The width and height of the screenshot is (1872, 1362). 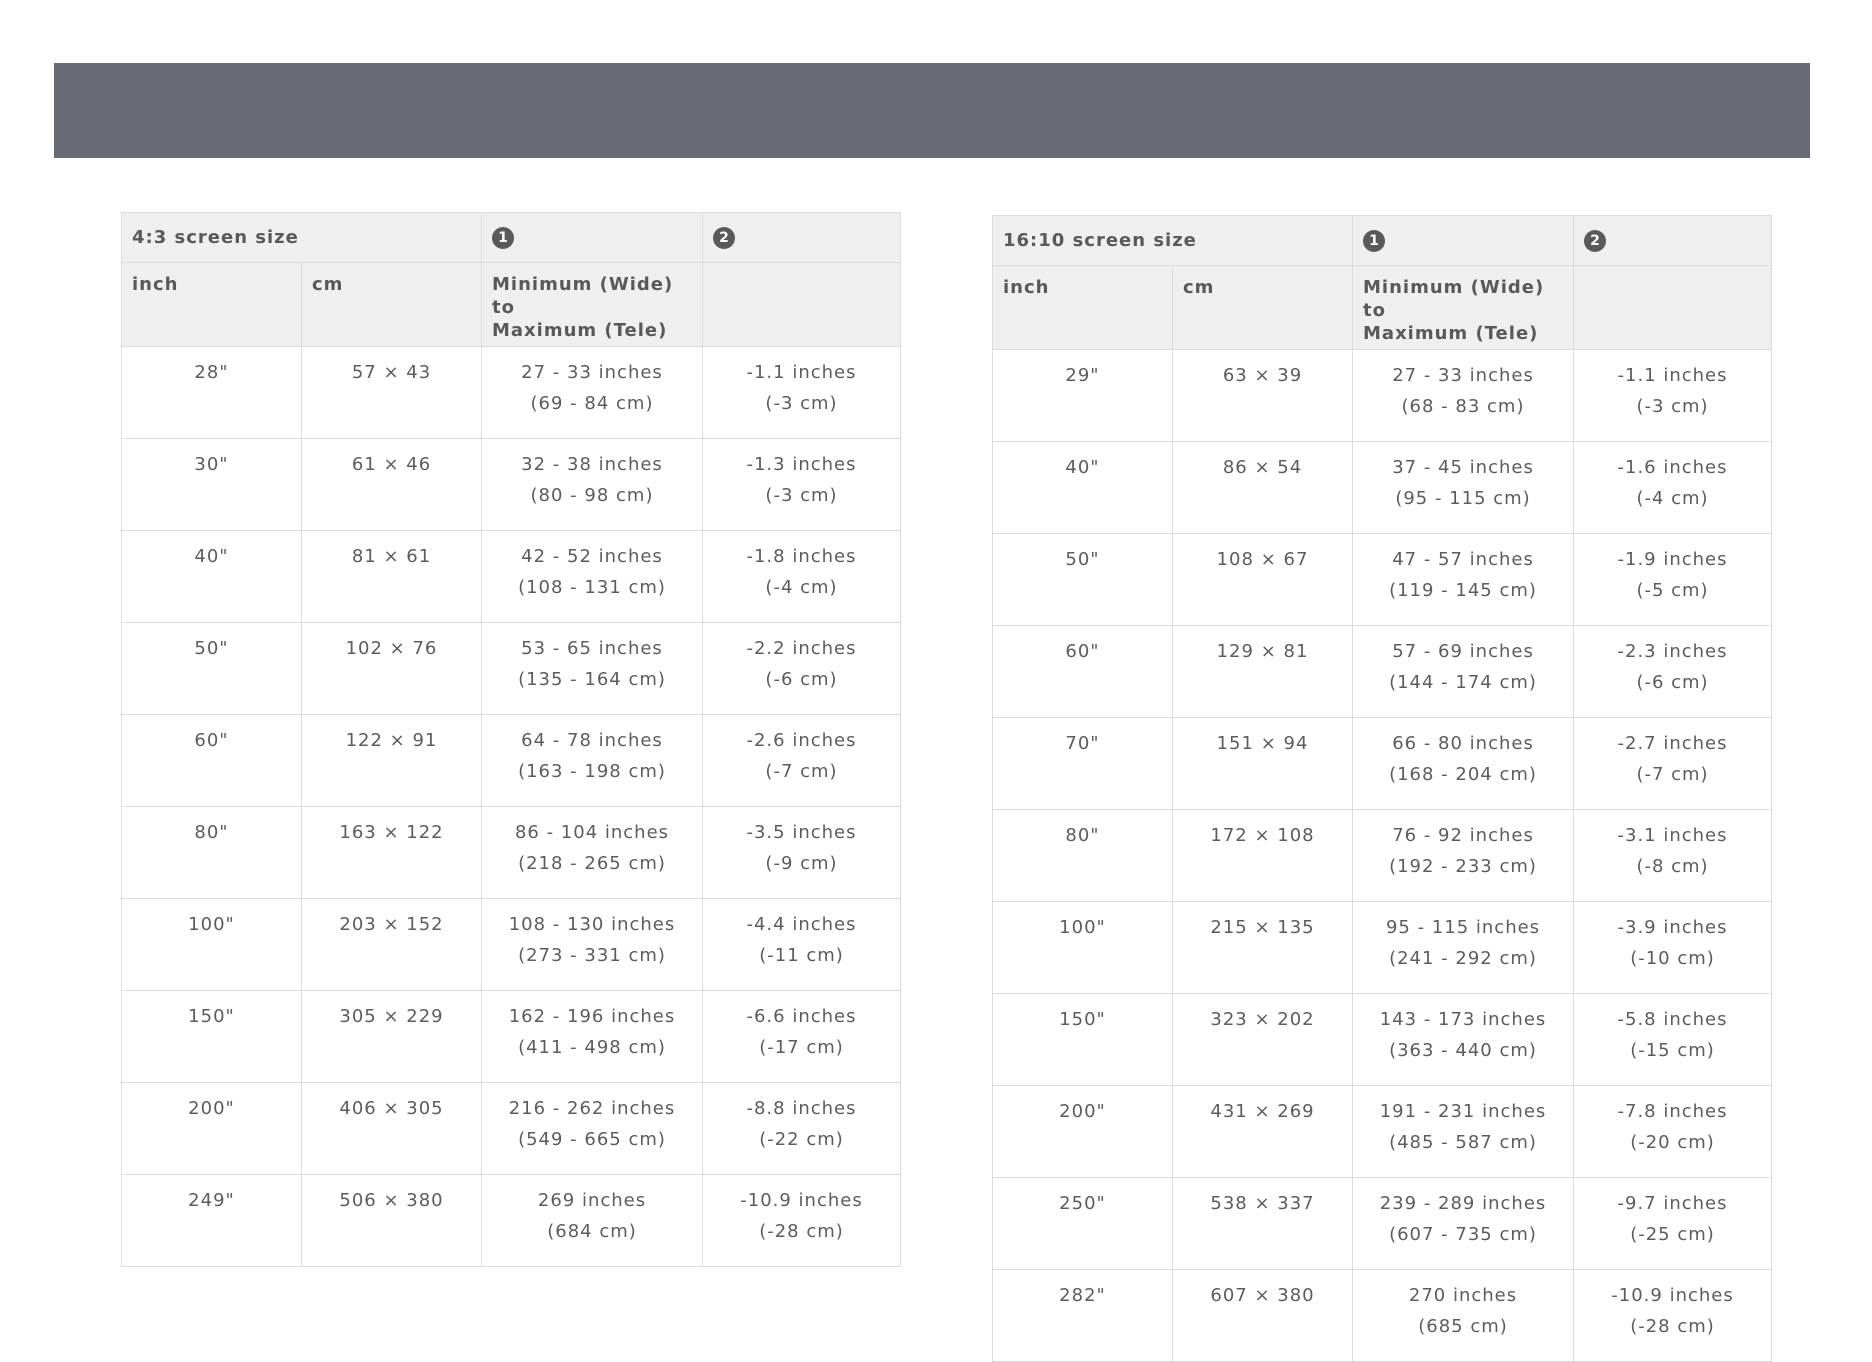 I want to click on cell-range: 42 - 52 inches (108 - 131 cm), so click(x=592, y=576).